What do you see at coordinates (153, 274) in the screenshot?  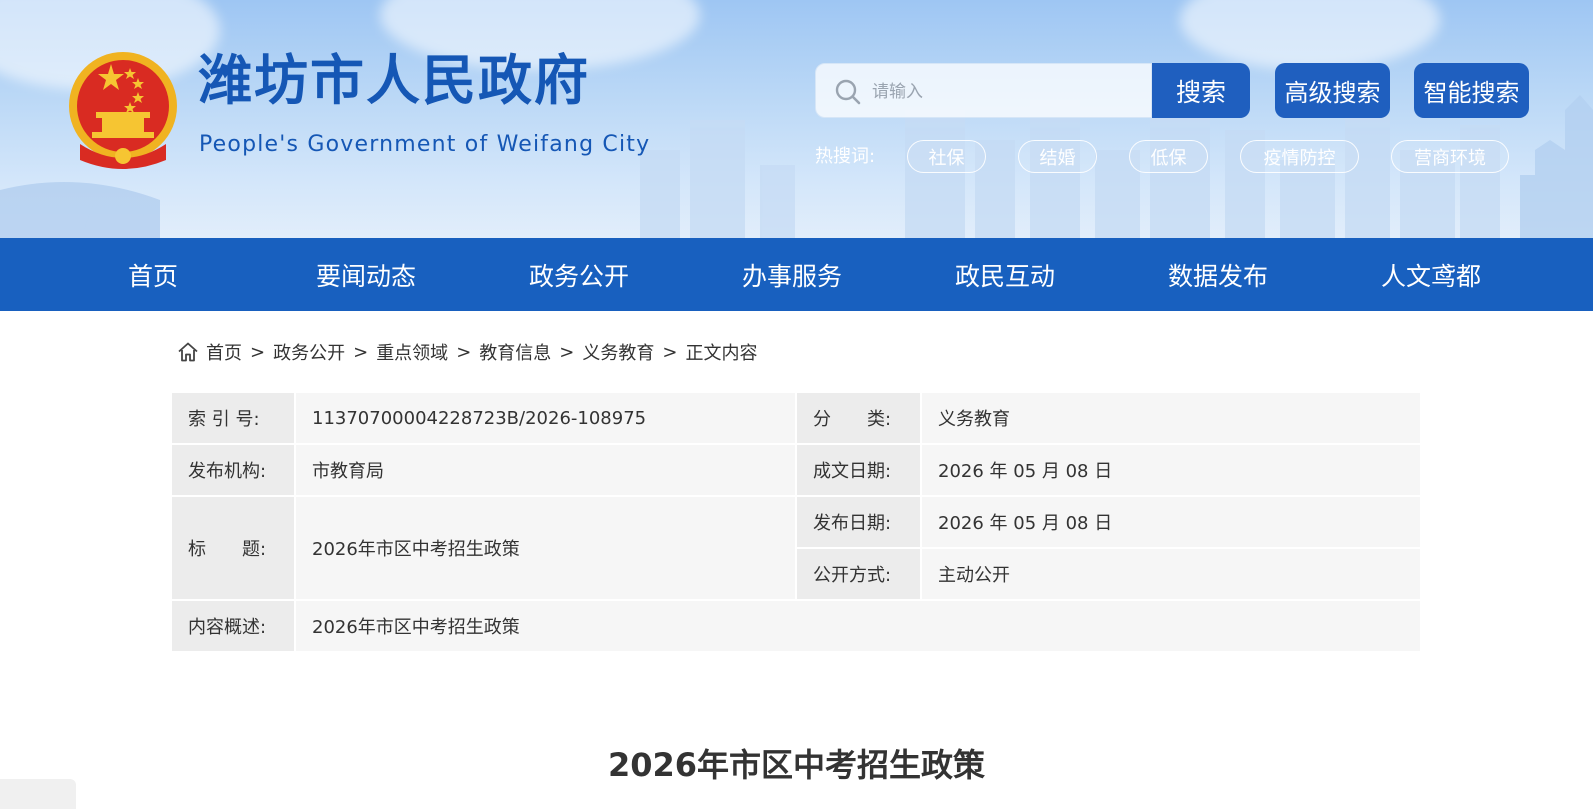 I see `nav-item-home: 首页` at bounding box center [153, 274].